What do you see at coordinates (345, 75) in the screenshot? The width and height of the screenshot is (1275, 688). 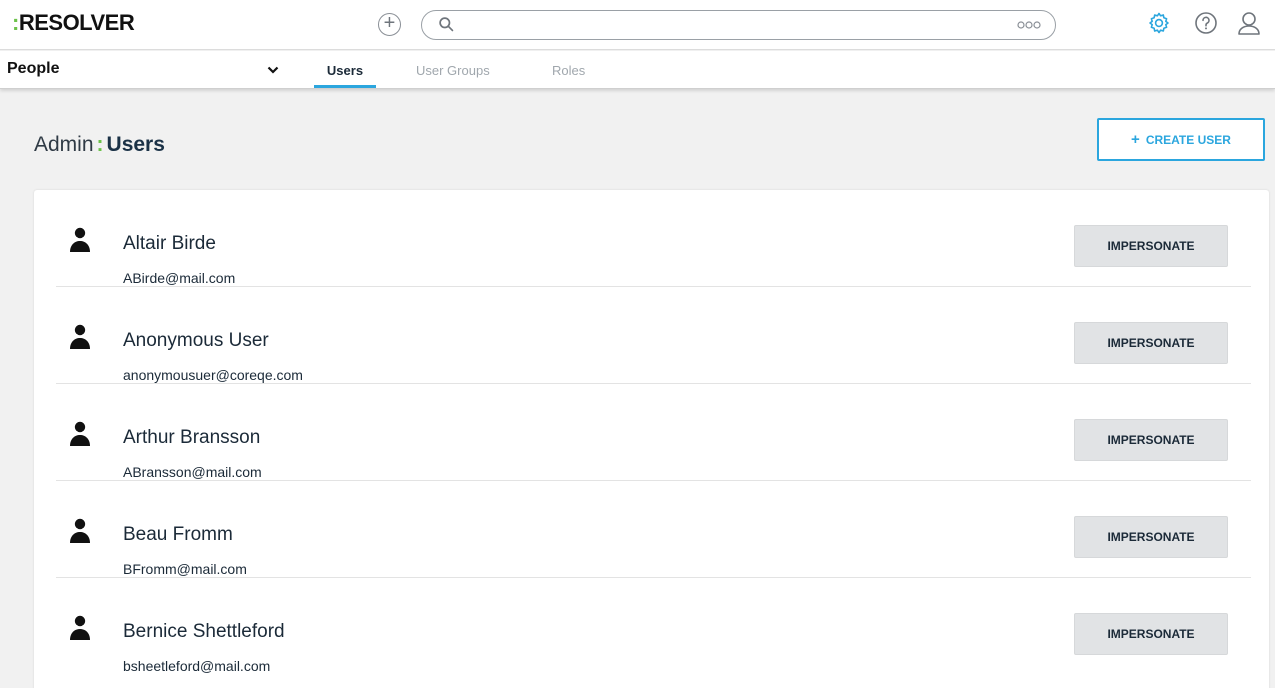 I see `tab-users: Users` at bounding box center [345, 75].